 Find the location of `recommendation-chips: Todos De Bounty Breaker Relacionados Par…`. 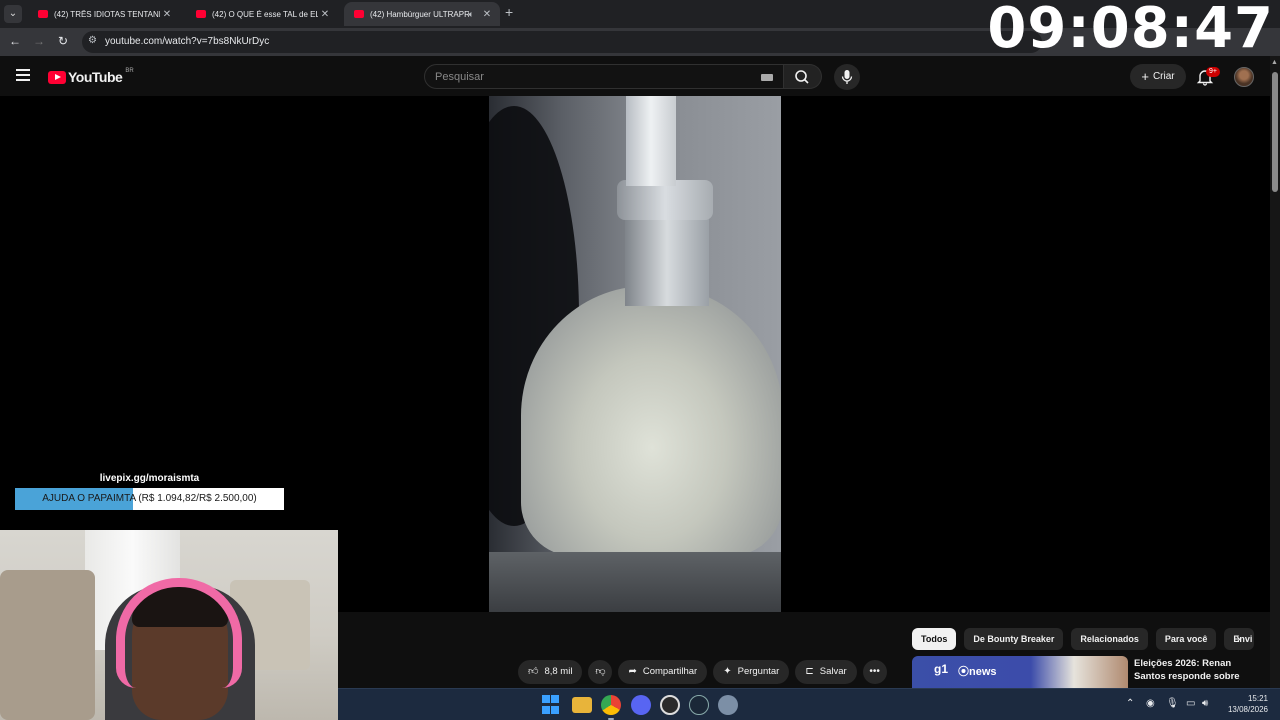

recommendation-chips: Todos De Bounty Breaker Relacionados Par… is located at coordinates (1083, 639).